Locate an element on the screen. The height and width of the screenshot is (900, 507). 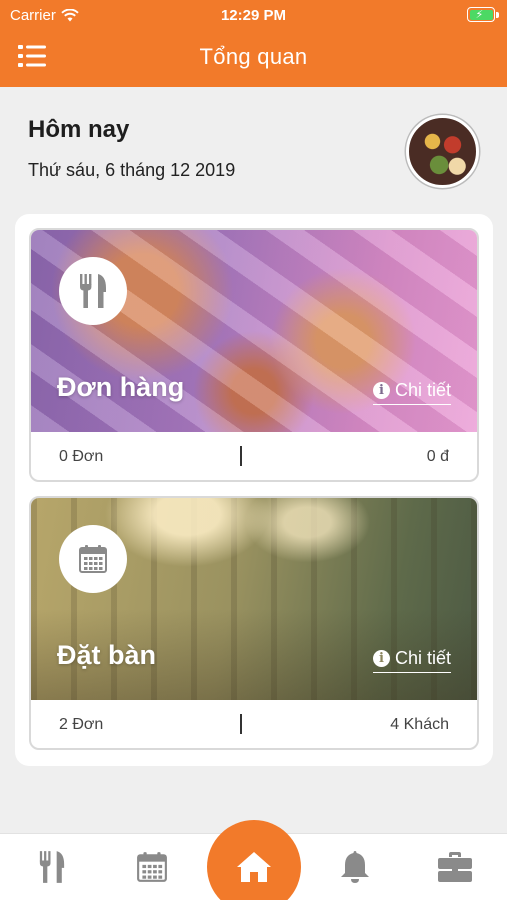
status-time: 12:29 PM is located at coordinates (253, 15).